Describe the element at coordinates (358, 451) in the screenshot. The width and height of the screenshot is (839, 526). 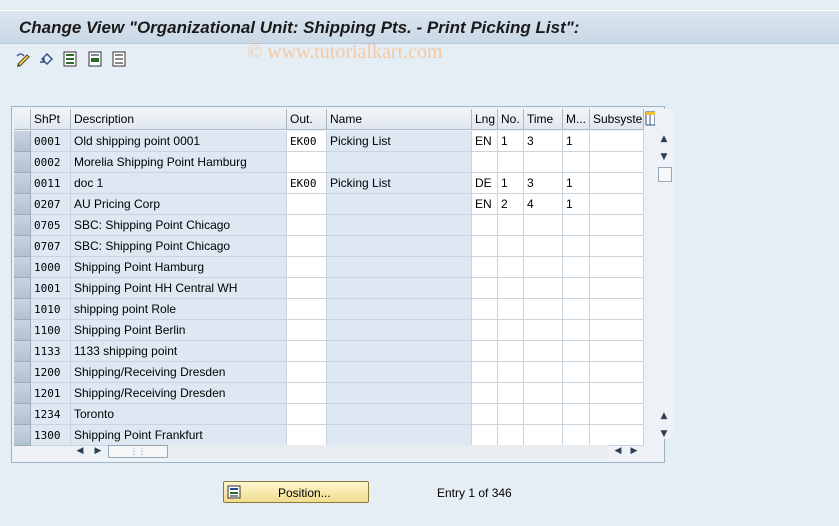
I see `horizontal-scroll-track` at that location.